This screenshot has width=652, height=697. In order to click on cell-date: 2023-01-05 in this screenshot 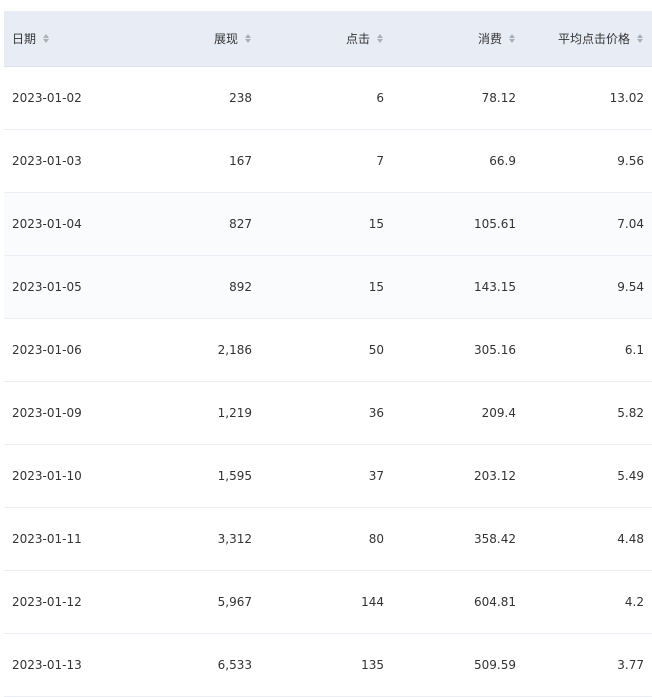, I will do `click(77, 287)`.